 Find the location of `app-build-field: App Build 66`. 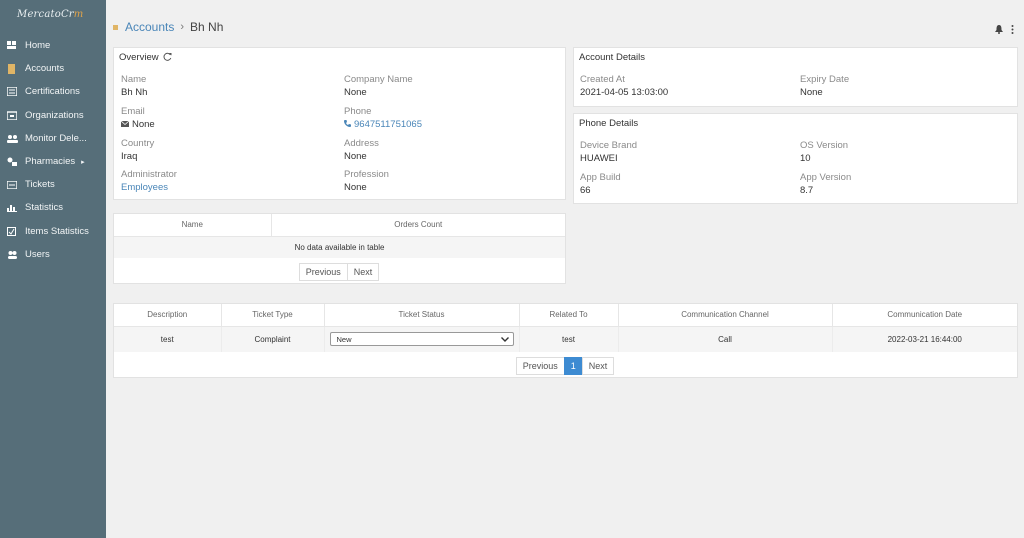

app-build-field: App Build 66 is located at coordinates (600, 184).